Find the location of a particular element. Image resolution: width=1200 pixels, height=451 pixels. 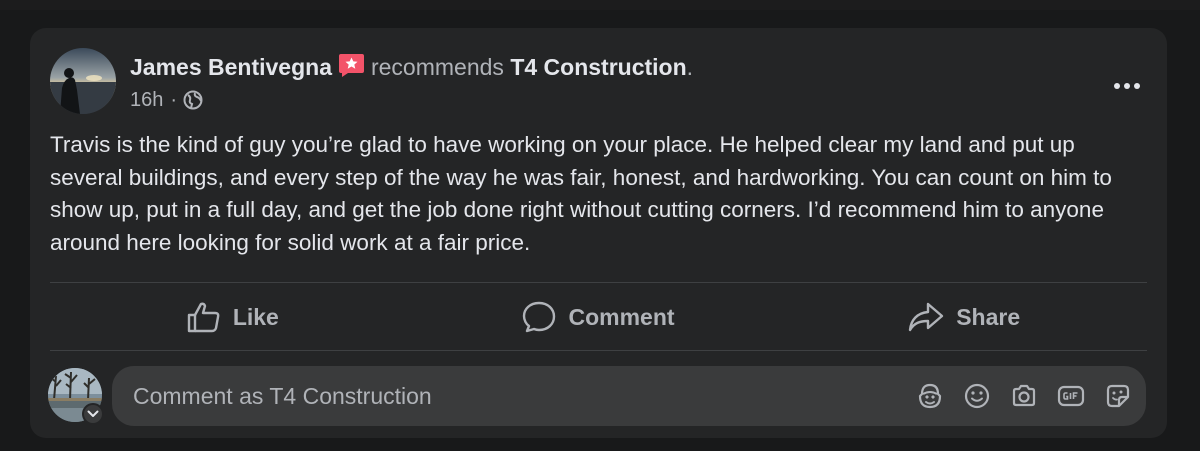

comment-label: Comment is located at coordinates (621, 316).